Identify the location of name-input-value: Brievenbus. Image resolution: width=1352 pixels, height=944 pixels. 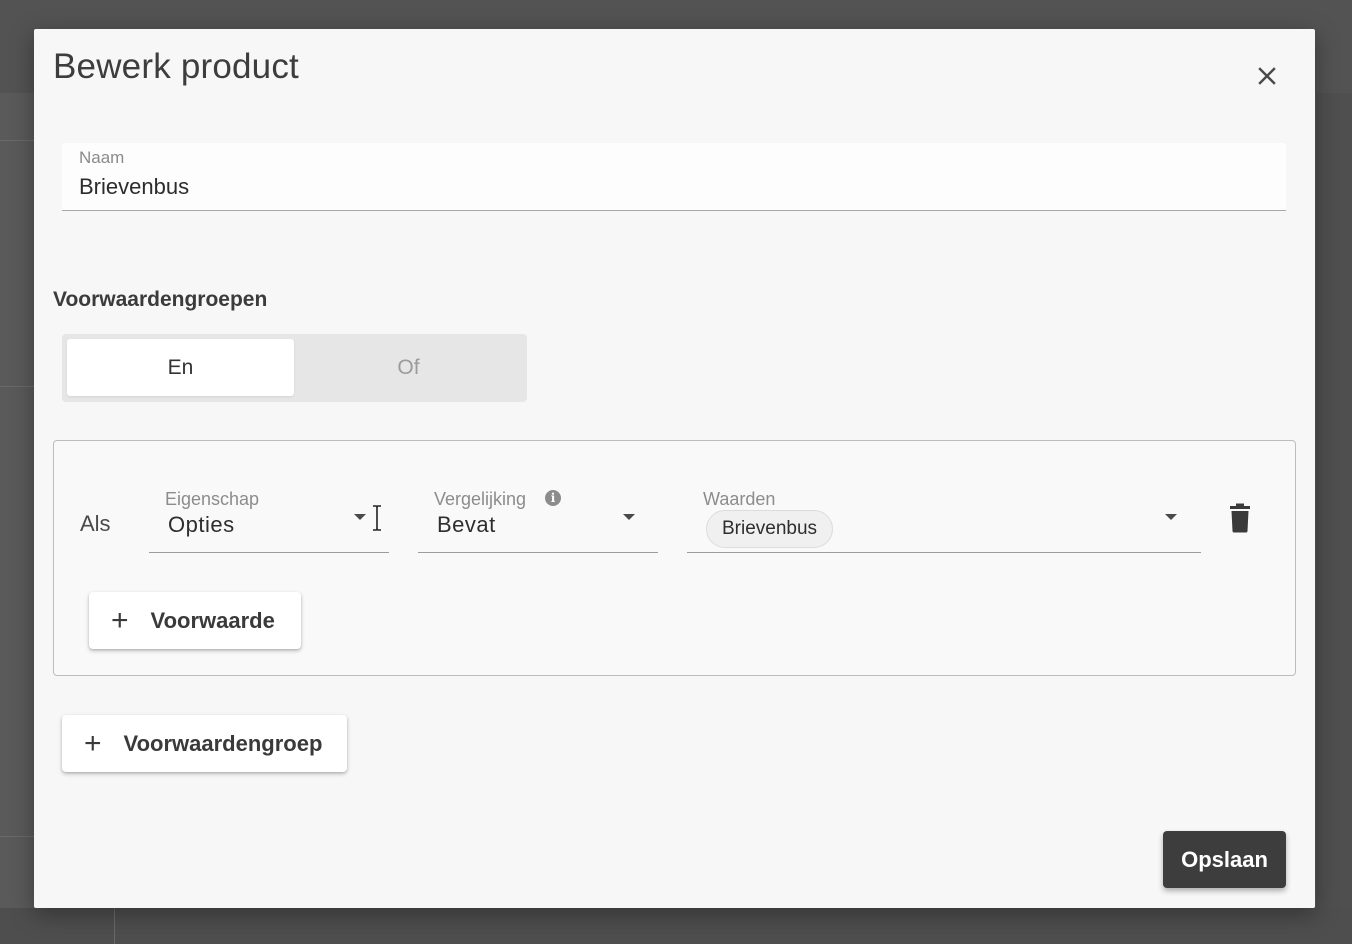
(134, 187).